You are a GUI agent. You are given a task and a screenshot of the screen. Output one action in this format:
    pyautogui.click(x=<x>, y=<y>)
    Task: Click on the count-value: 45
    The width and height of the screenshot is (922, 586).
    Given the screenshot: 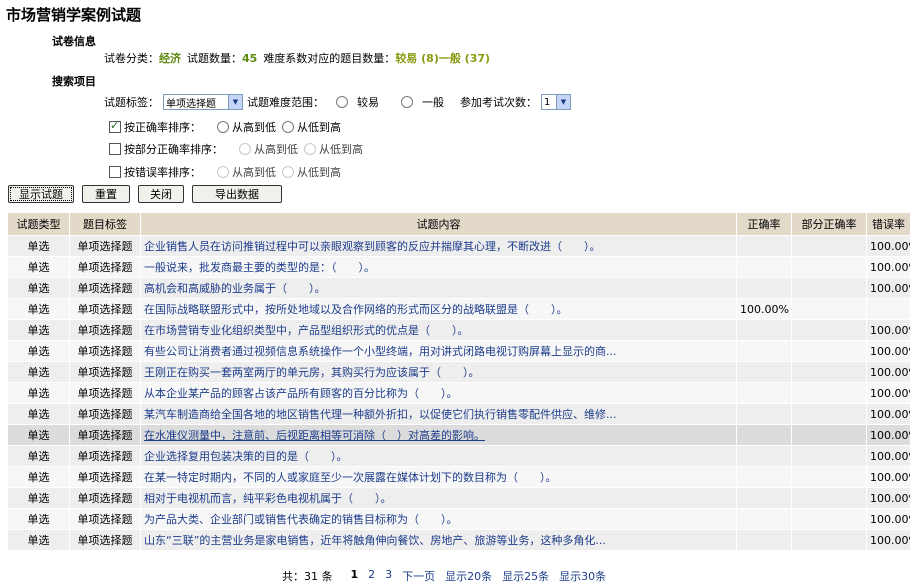 What is the action you would take?
    pyautogui.click(x=250, y=58)
    